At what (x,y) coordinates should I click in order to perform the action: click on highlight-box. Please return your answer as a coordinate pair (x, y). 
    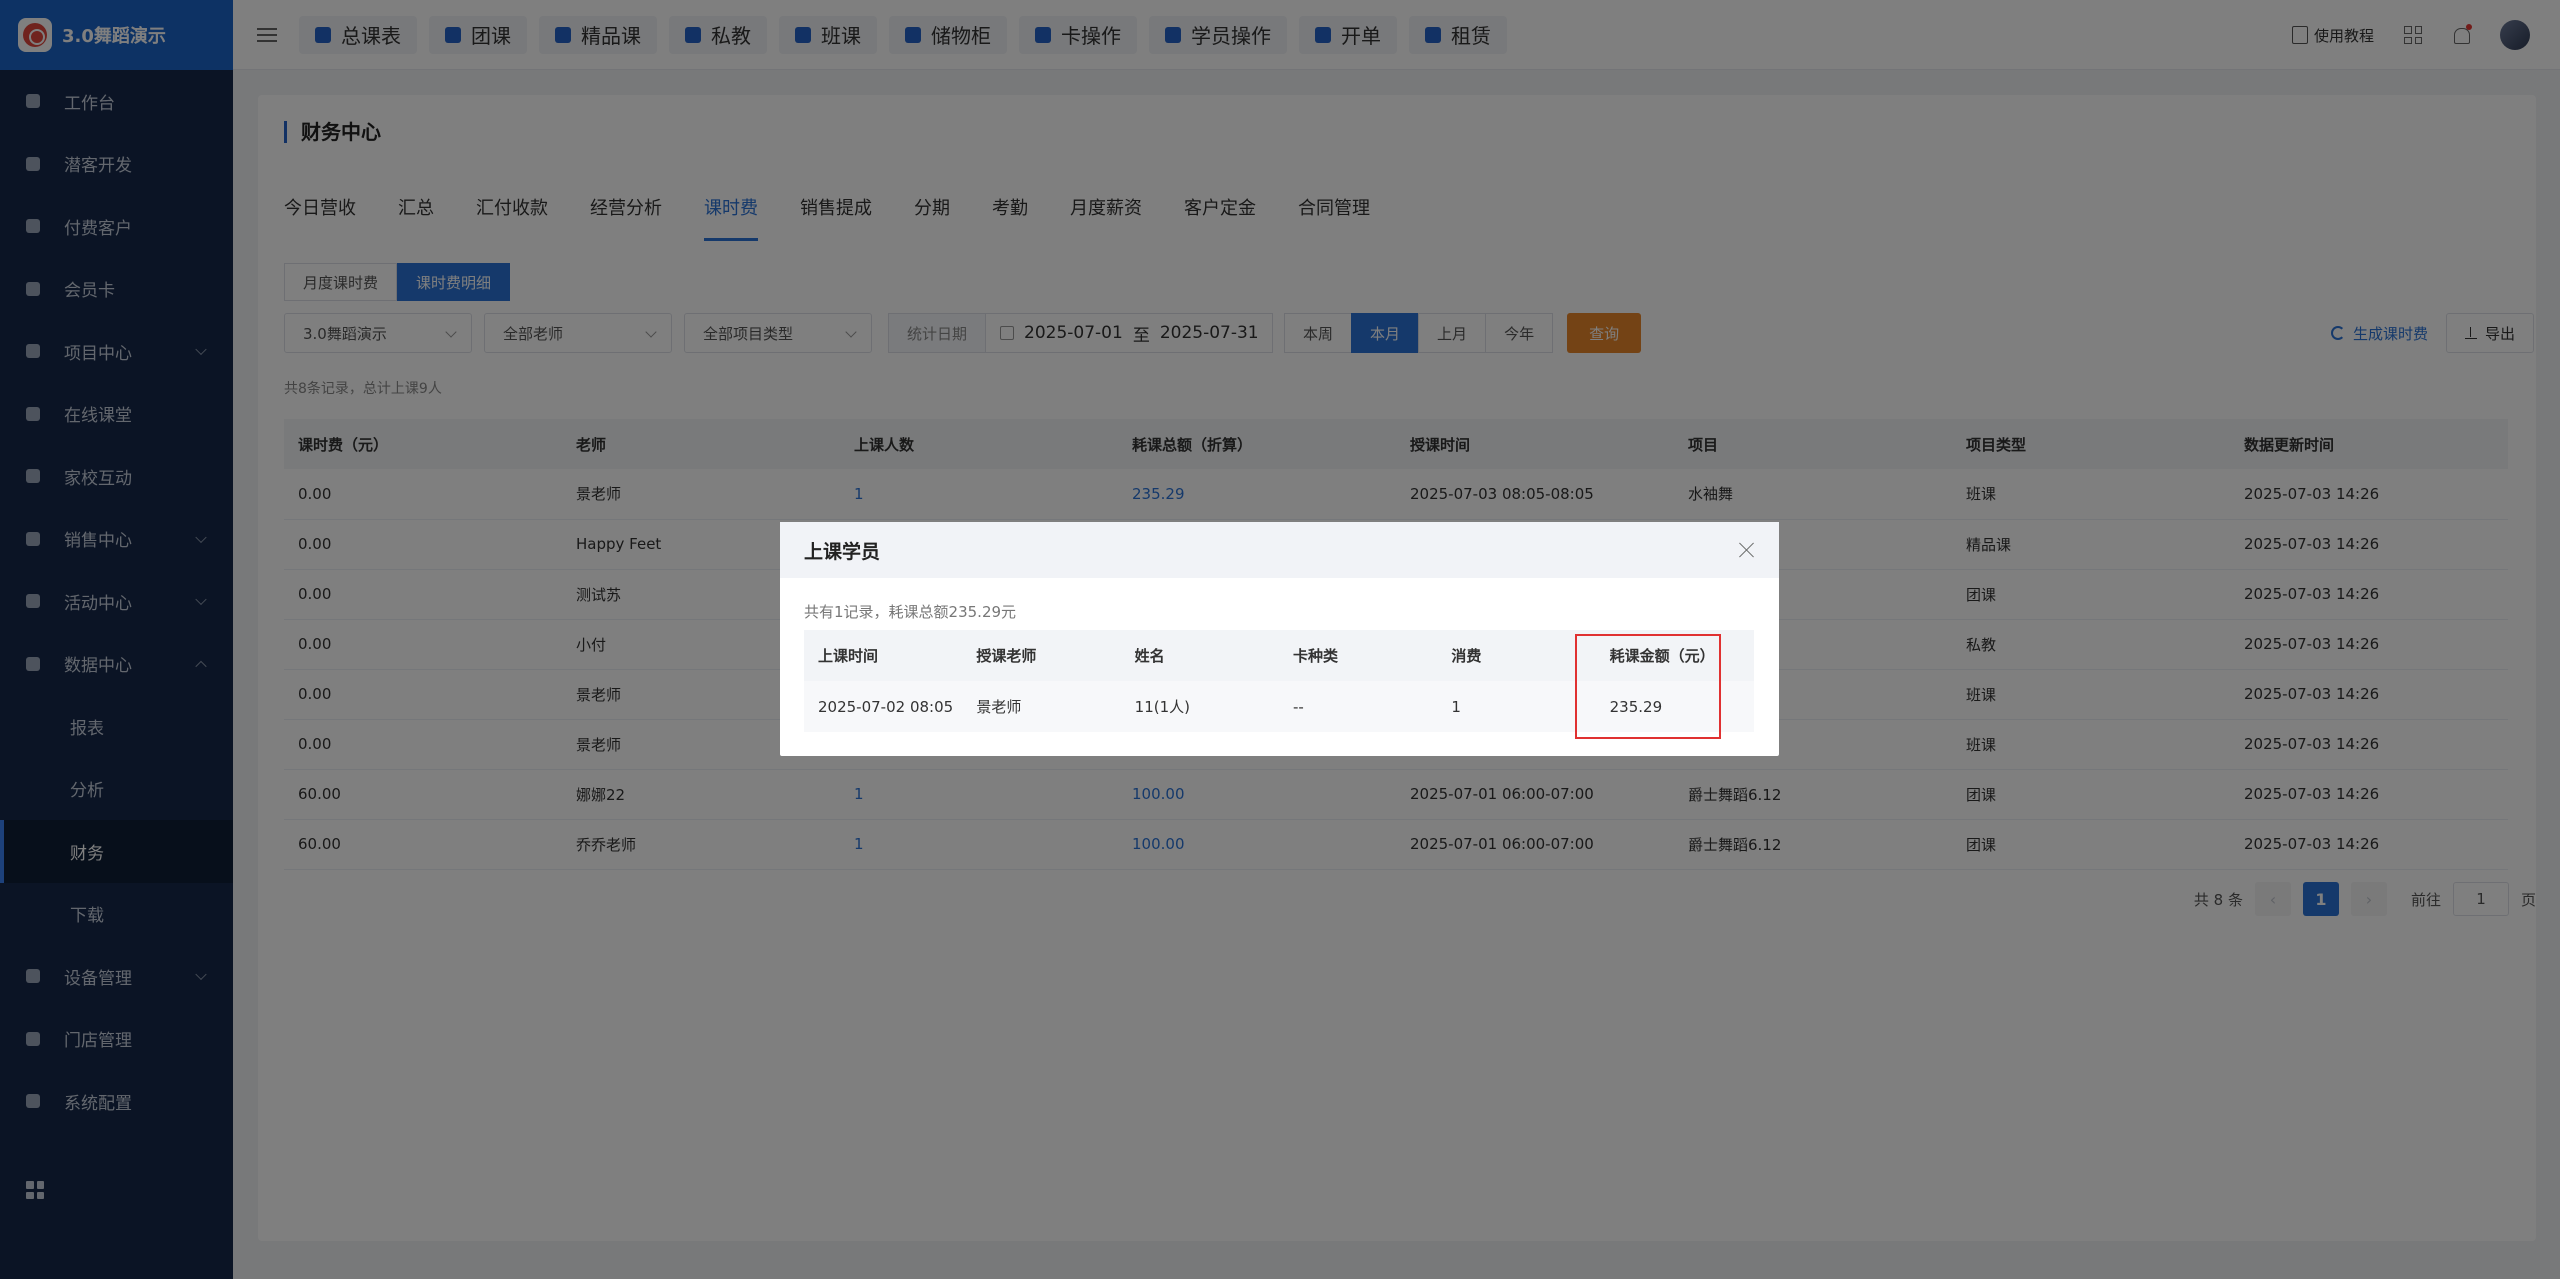
    Looking at the image, I should click on (1648, 686).